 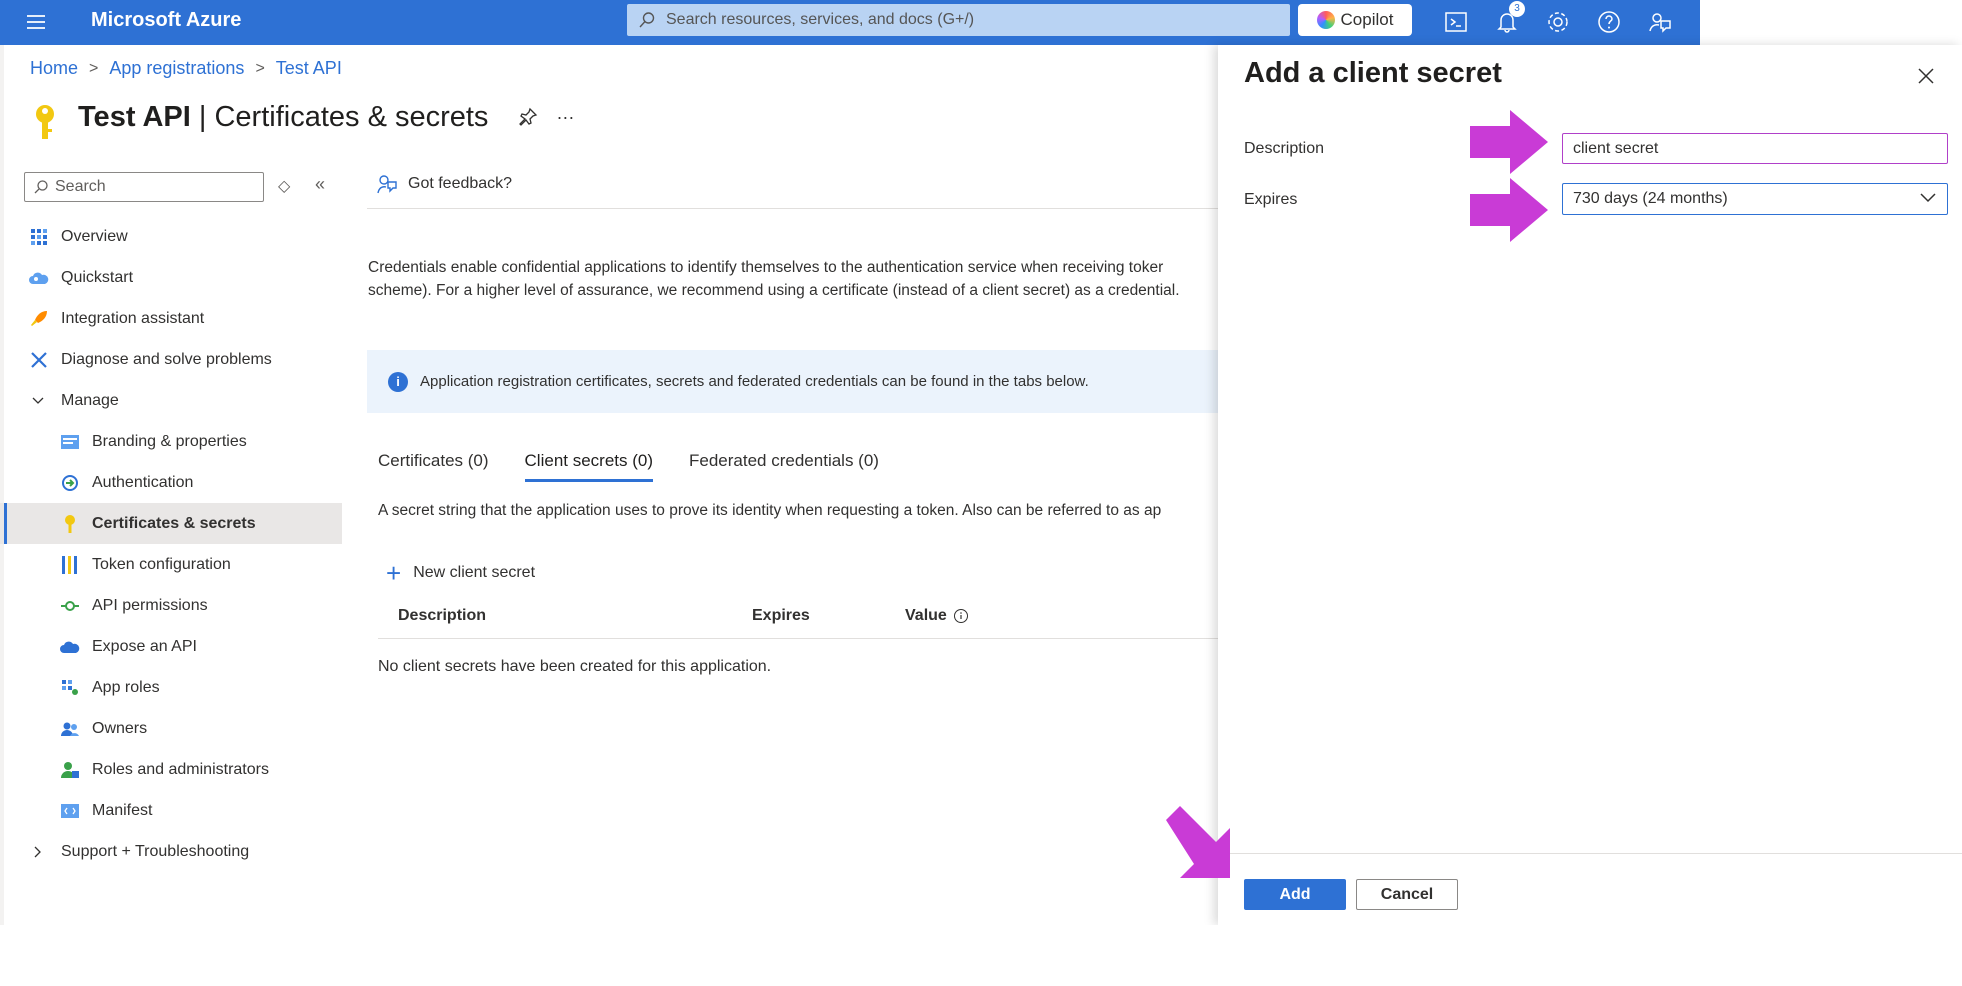 What do you see at coordinates (38, 400) in the screenshot?
I see `chevron-down-icon` at bounding box center [38, 400].